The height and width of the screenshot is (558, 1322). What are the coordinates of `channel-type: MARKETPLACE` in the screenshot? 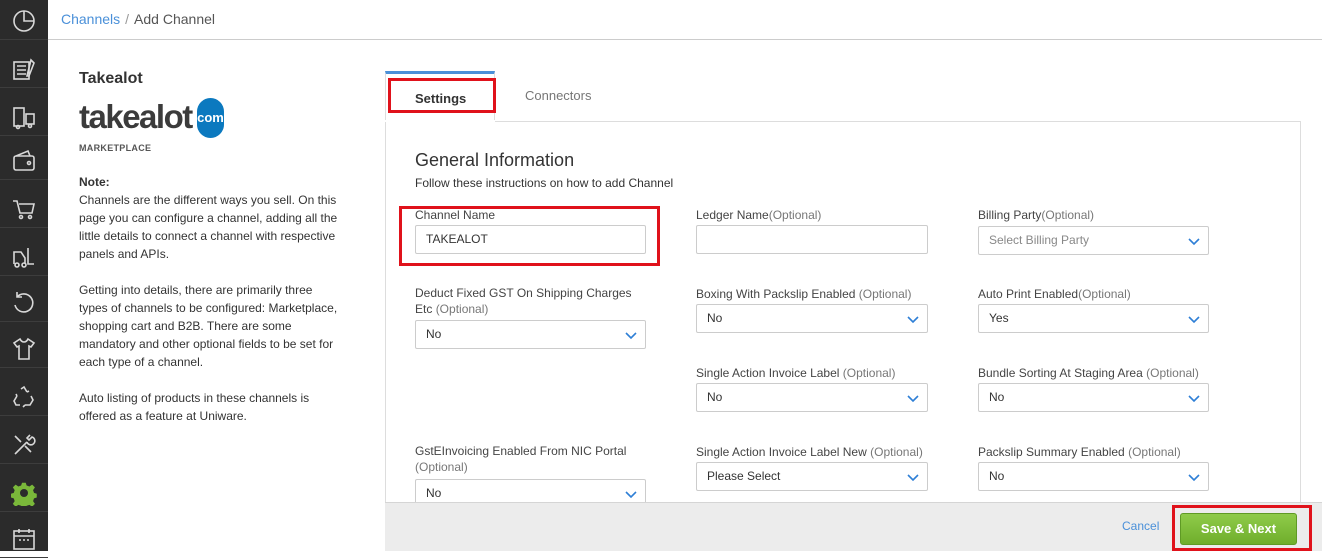 It's located at (115, 148).